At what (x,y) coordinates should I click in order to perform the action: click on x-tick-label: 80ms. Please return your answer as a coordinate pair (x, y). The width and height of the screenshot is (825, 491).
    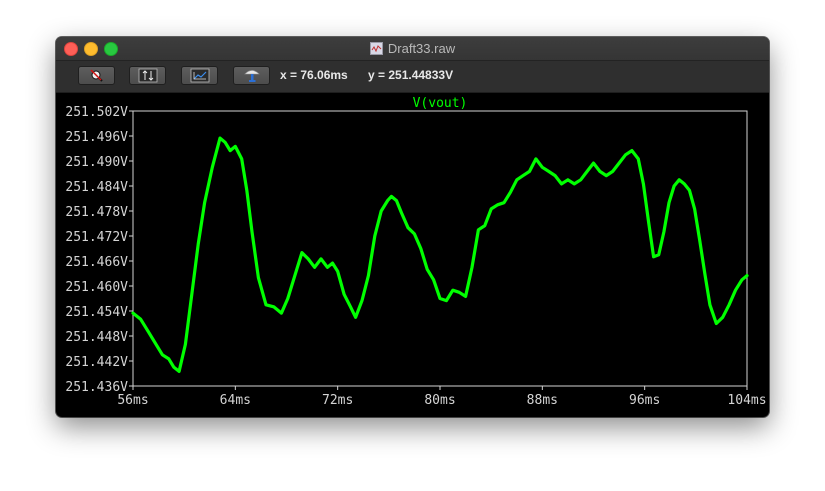
    Looking at the image, I should click on (439, 400).